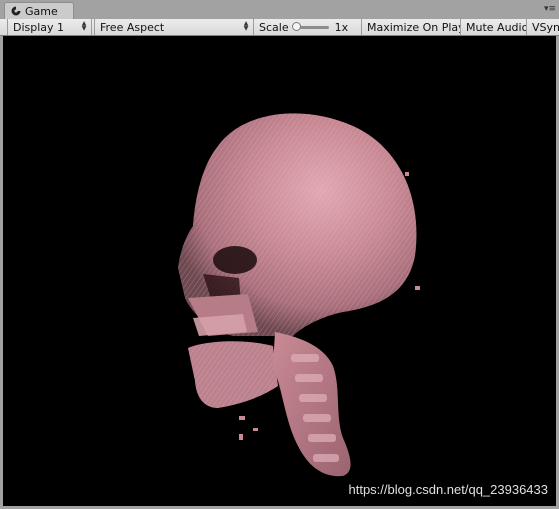  I want to click on game-controller-icon, so click(16, 11).